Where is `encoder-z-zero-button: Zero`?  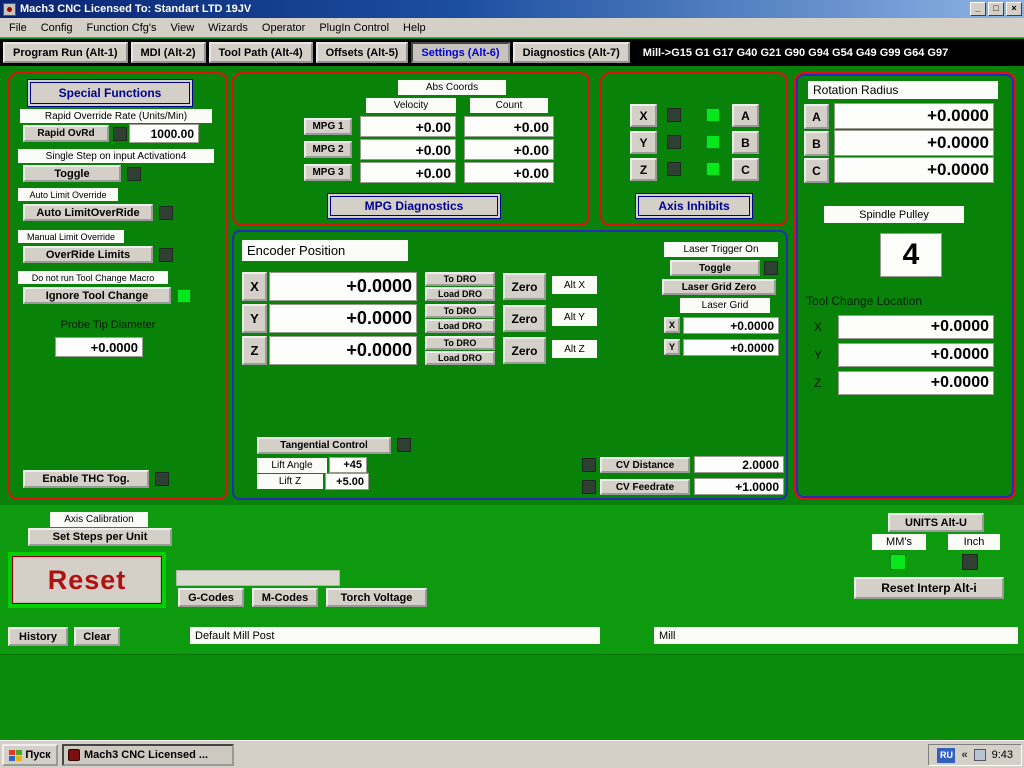 encoder-z-zero-button: Zero is located at coordinates (524, 350).